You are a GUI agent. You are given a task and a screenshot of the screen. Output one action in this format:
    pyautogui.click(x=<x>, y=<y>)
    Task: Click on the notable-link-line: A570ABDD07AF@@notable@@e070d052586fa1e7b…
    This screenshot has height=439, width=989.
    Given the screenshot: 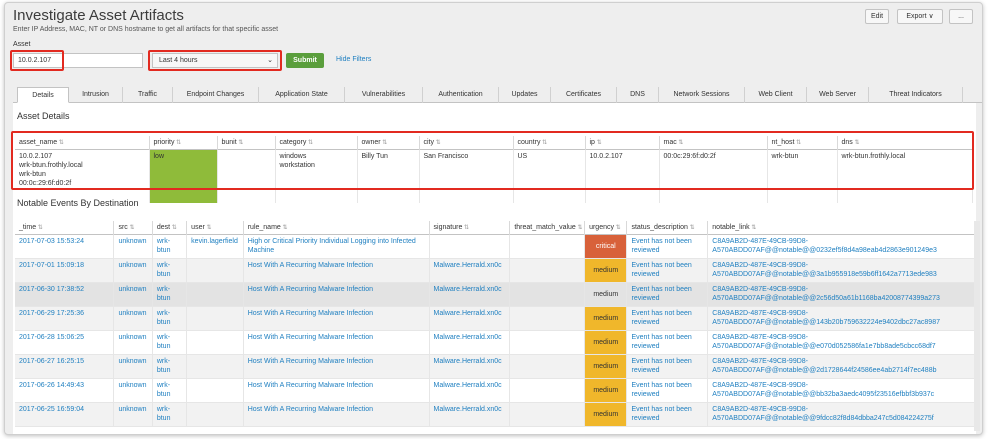 What is the action you would take?
    pyautogui.click(x=841, y=346)
    